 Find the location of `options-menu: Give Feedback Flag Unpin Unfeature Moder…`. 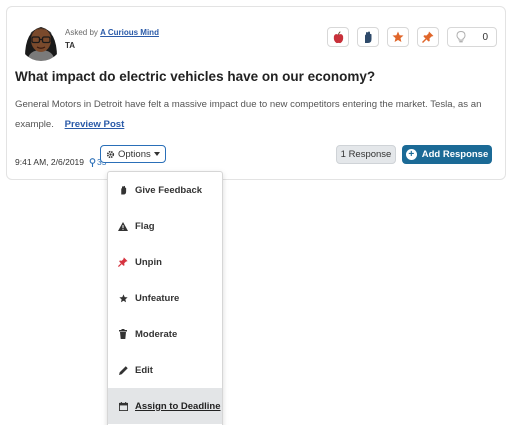

options-menu: Give Feedback Flag Unpin Unfeature Moder… is located at coordinates (165, 298).